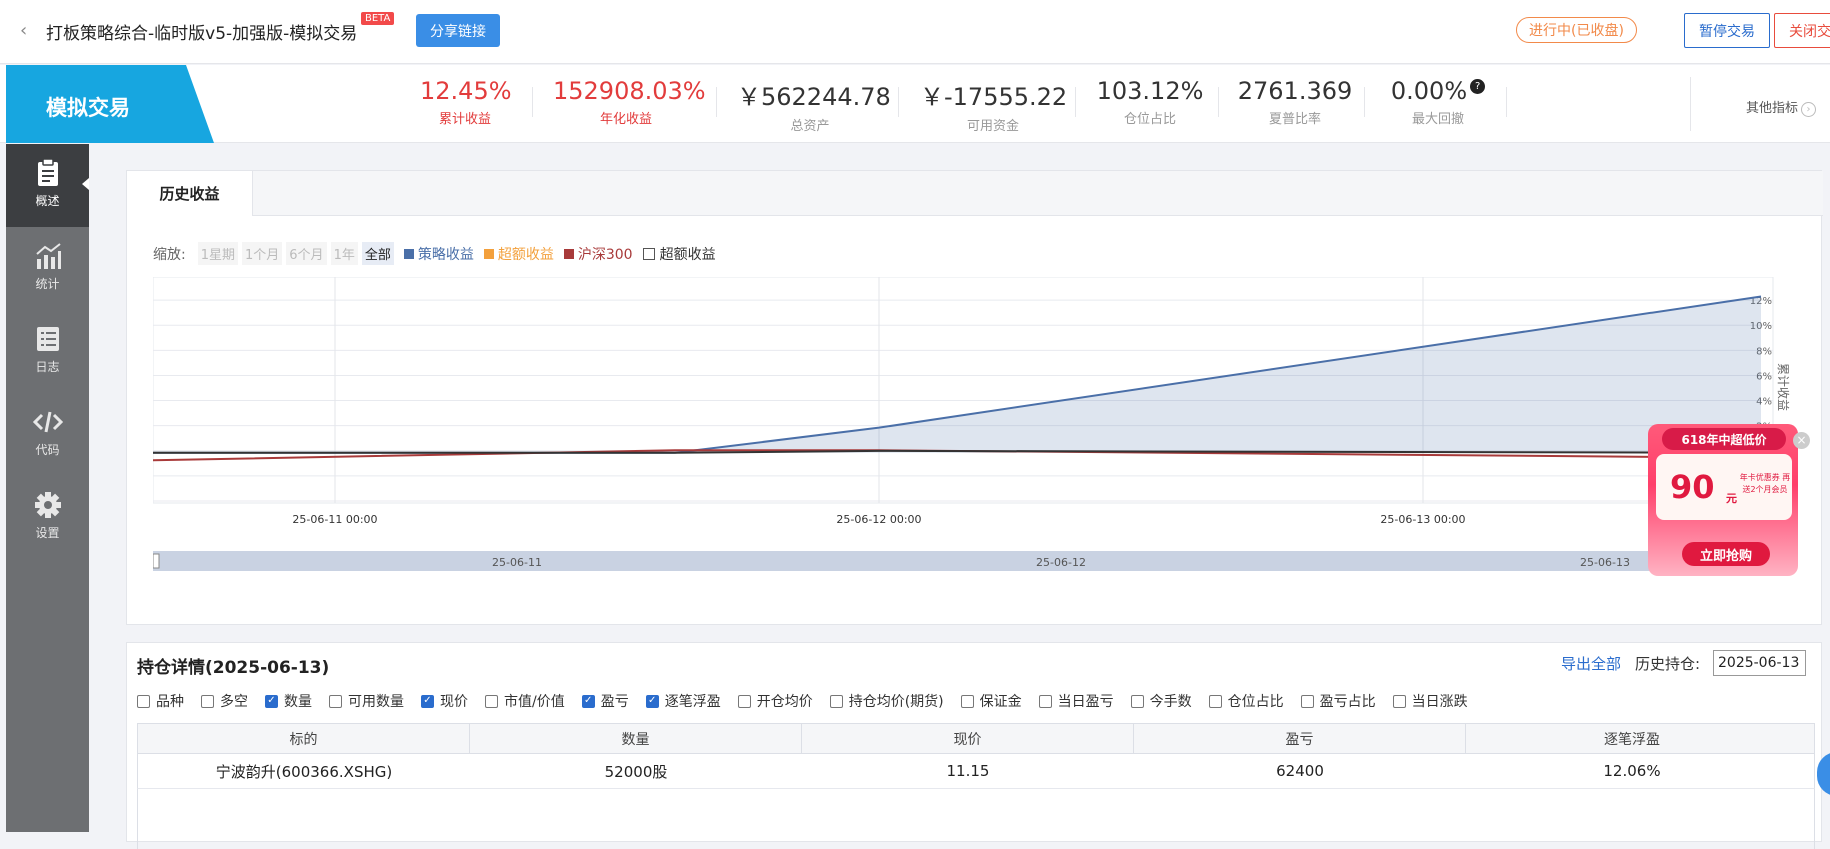 The image size is (1830, 849). Describe the element at coordinates (306, 253) in the screenshot. I see `zoom-6month-button: 6个月` at that location.